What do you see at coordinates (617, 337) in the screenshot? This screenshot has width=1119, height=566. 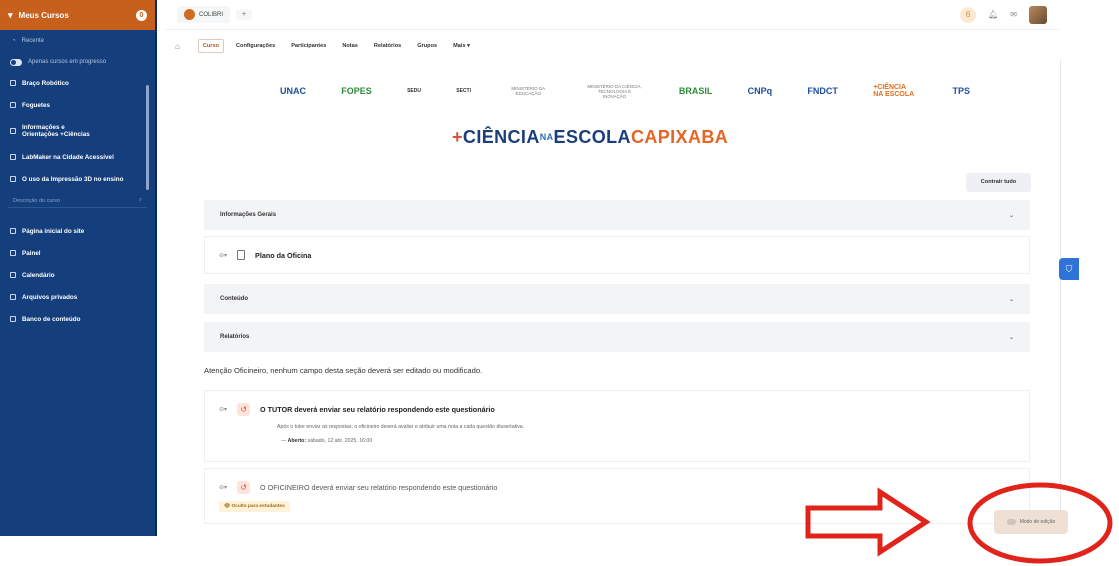 I see `section-reports: Relatórios ⌄` at bounding box center [617, 337].